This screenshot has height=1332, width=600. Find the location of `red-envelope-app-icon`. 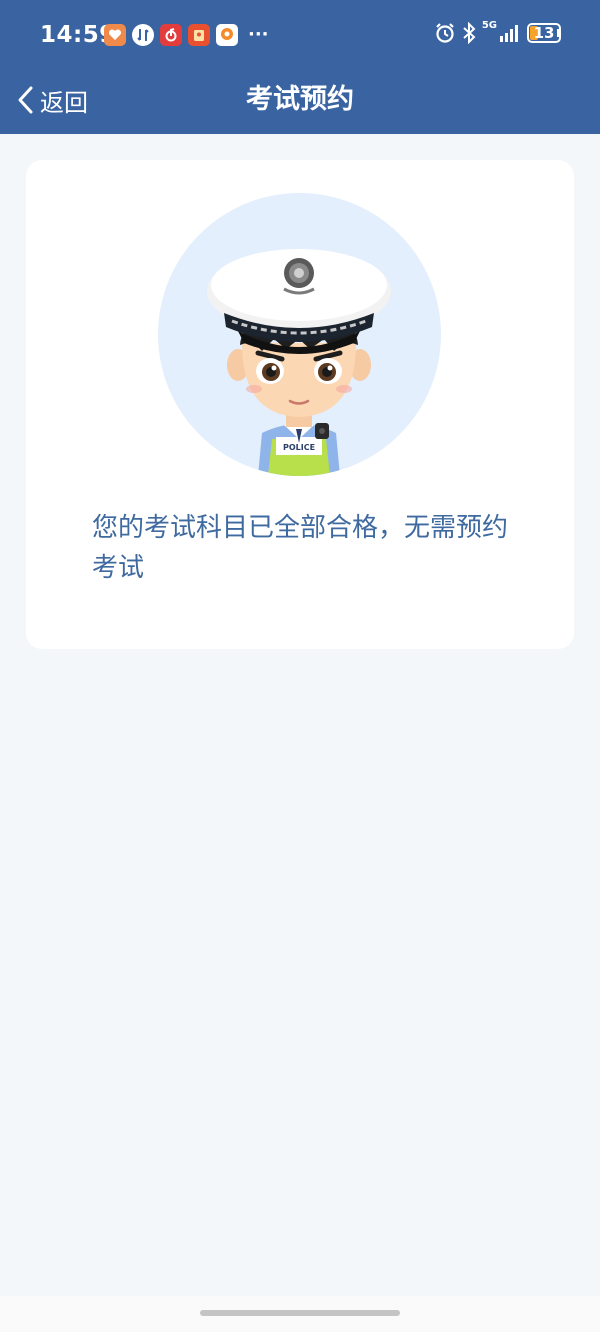

red-envelope-app-icon is located at coordinates (199, 35).